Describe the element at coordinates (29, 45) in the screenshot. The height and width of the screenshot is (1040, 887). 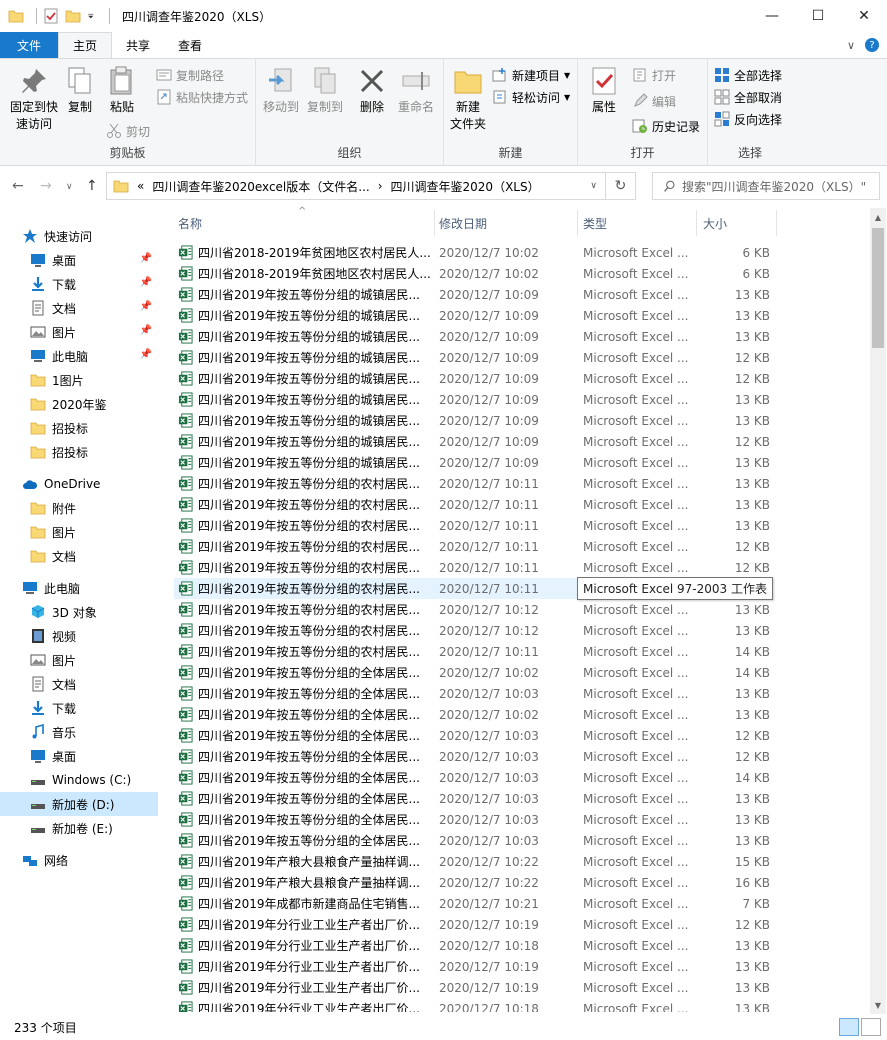
I see `tab-file: 文件` at that location.